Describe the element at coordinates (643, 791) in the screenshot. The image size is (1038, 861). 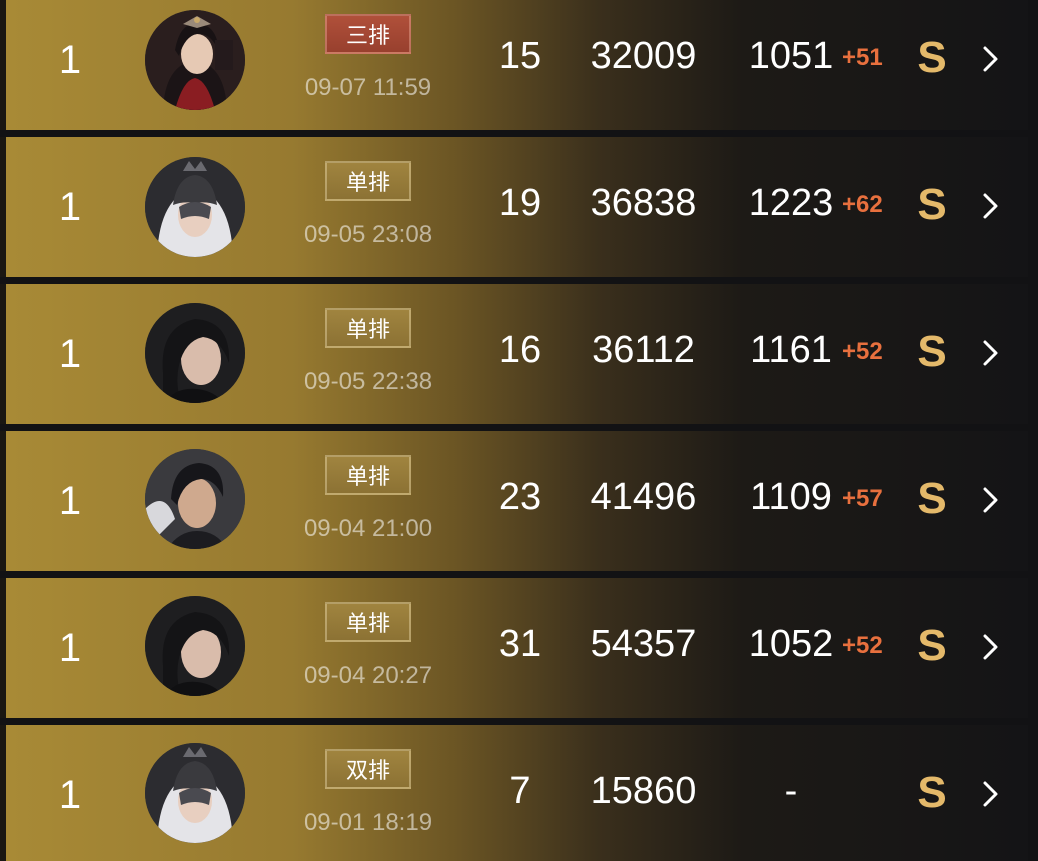
I see `score-value: 15860` at that location.